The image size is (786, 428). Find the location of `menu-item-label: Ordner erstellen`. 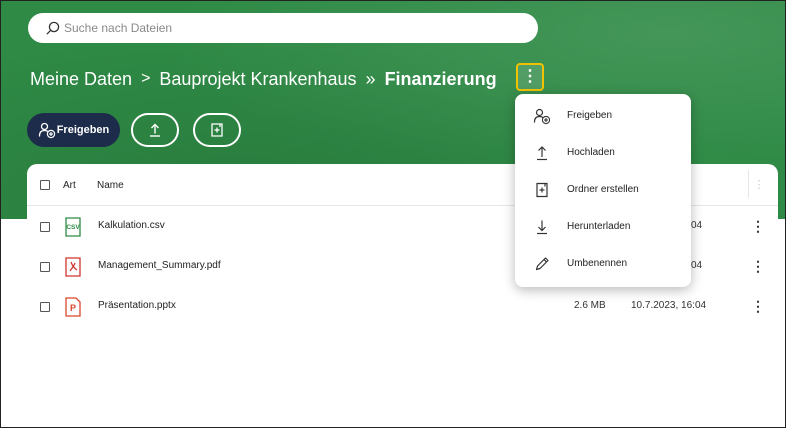

menu-item-label: Ordner erstellen is located at coordinates (603, 189).